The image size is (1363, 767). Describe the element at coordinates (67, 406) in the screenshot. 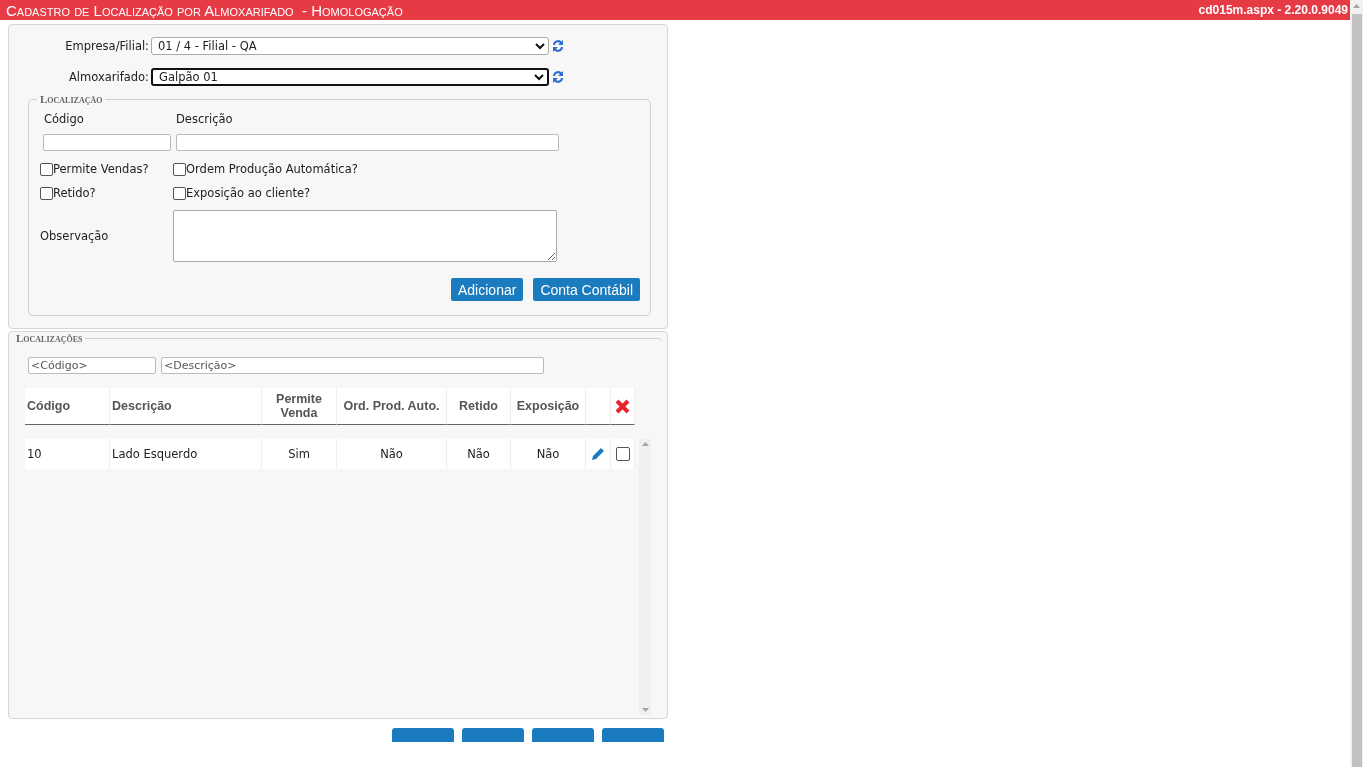

I see `column-header: Código` at that location.